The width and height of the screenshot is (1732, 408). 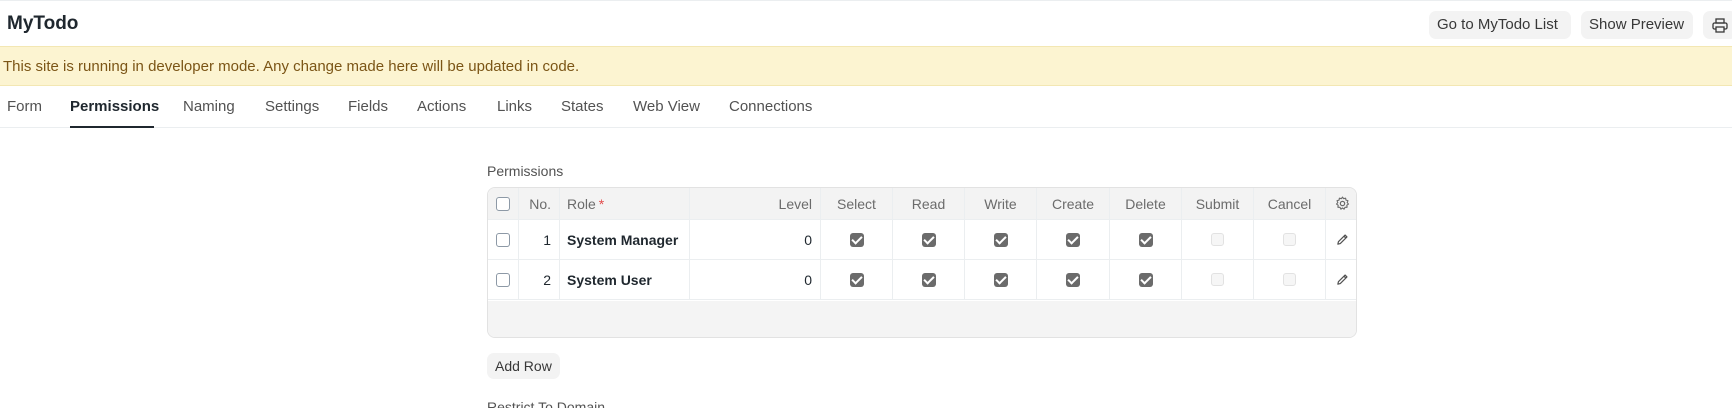 I want to click on add-row-button: Add Row, so click(x=523, y=366).